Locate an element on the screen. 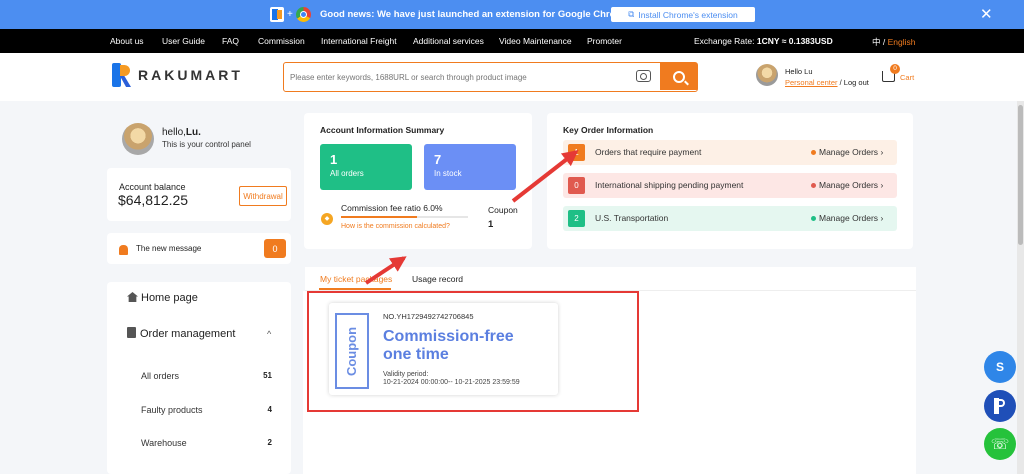  rakumart-icon is located at coordinates (1000, 406).